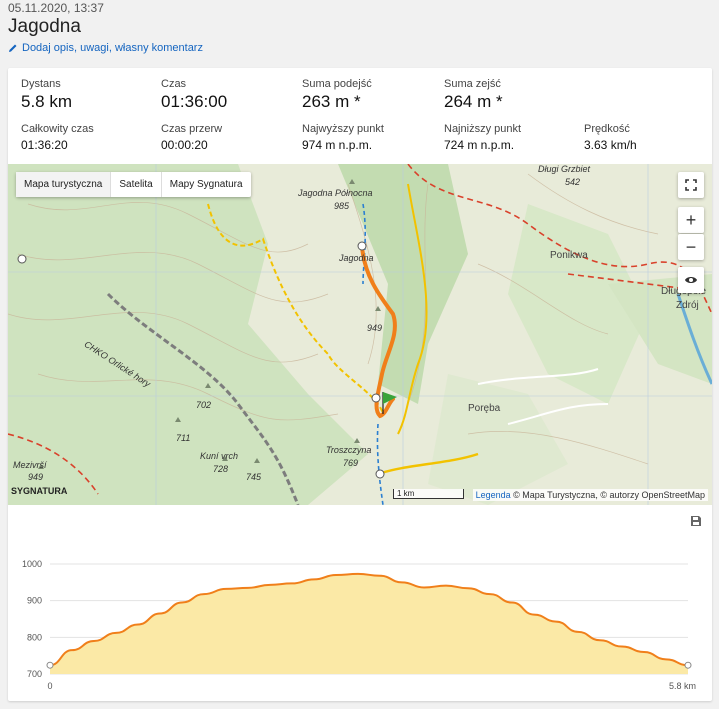  Describe the element at coordinates (573, 182) in the screenshot. I see `peak-elevation: 542` at that location.